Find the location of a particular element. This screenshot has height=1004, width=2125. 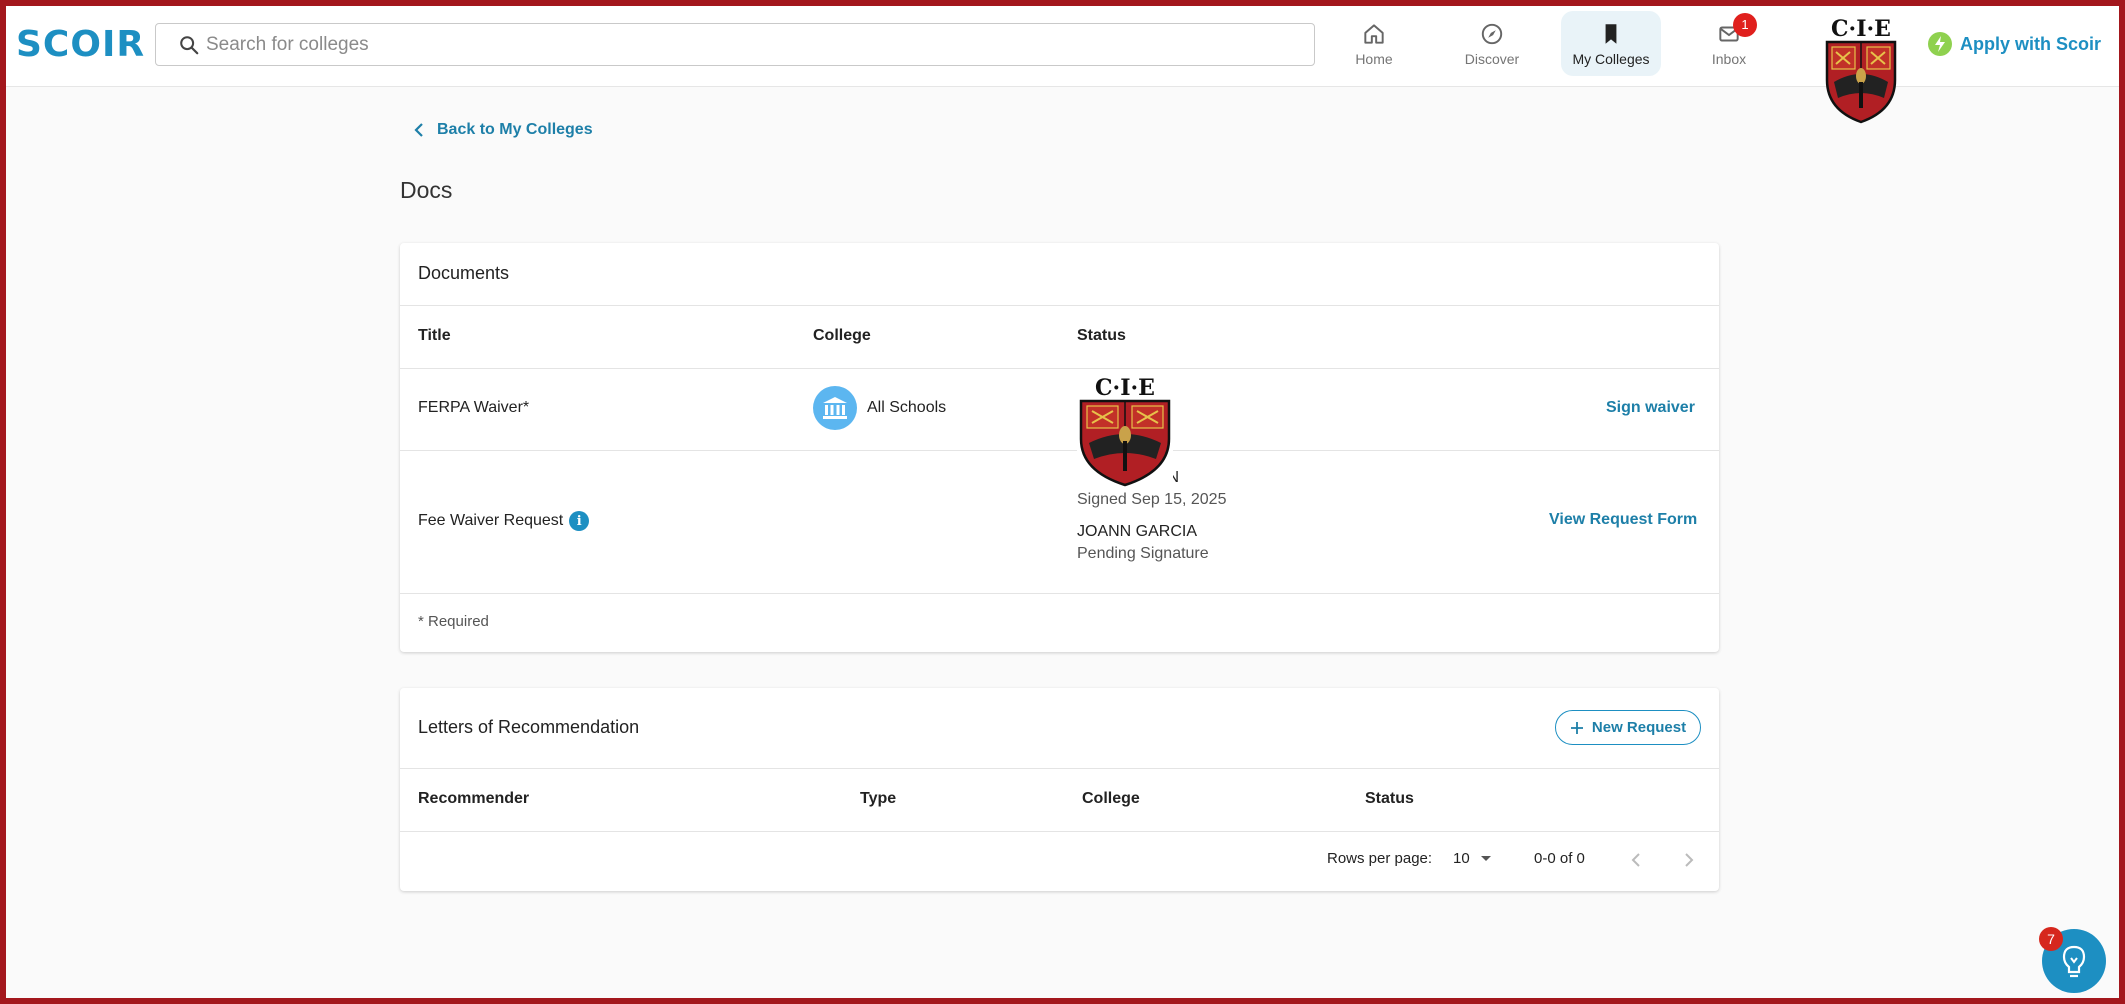

document-title-fee-waiver: Fee Waiver Request i is located at coordinates (504, 521).